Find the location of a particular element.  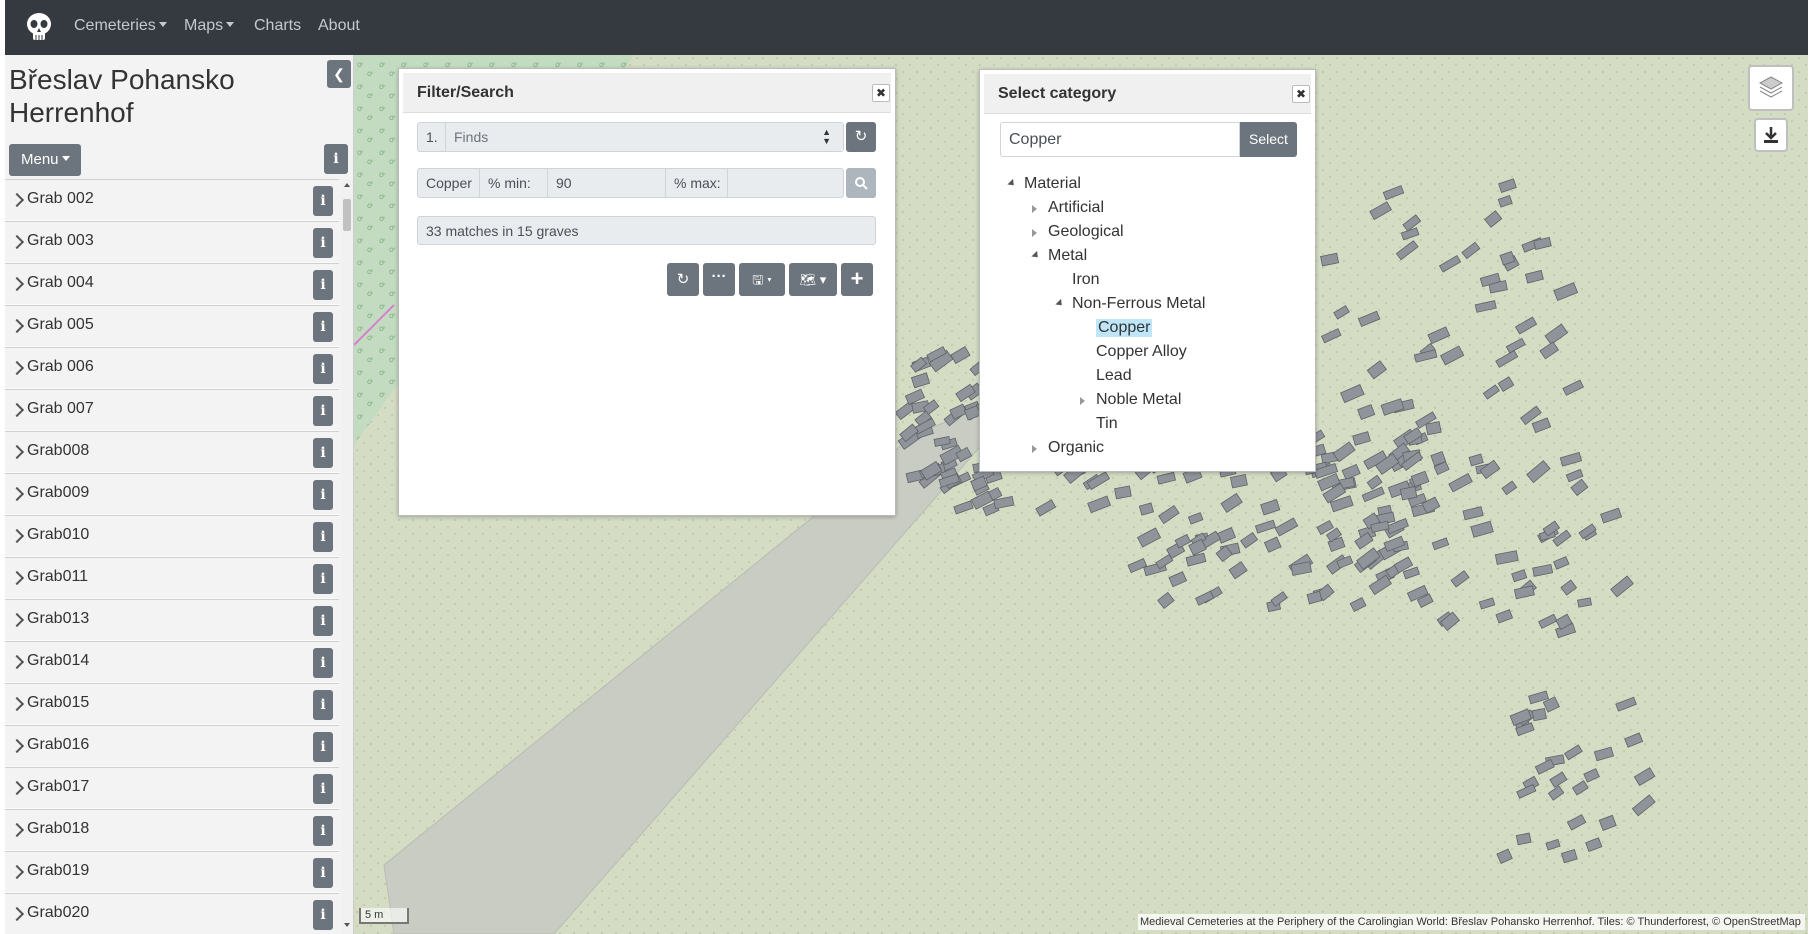

grave-list-item: Grab018 i is located at coordinates (172, 830).